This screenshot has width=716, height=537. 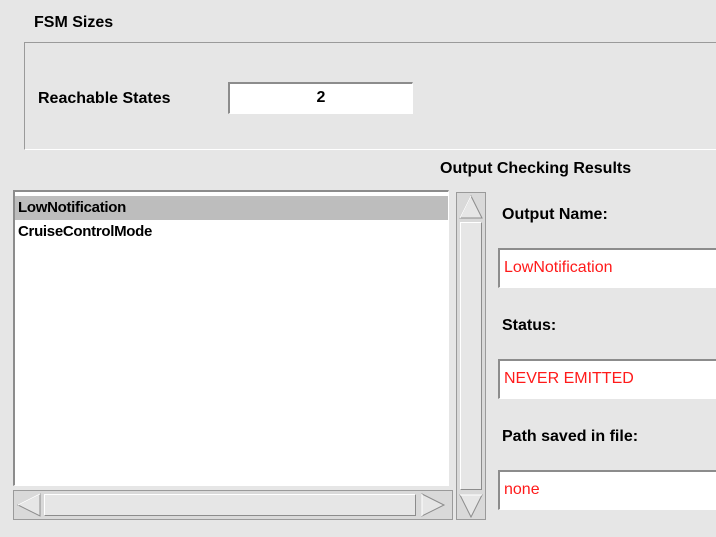 I want to click on output-name-label: Output Name:, so click(x=555, y=214).